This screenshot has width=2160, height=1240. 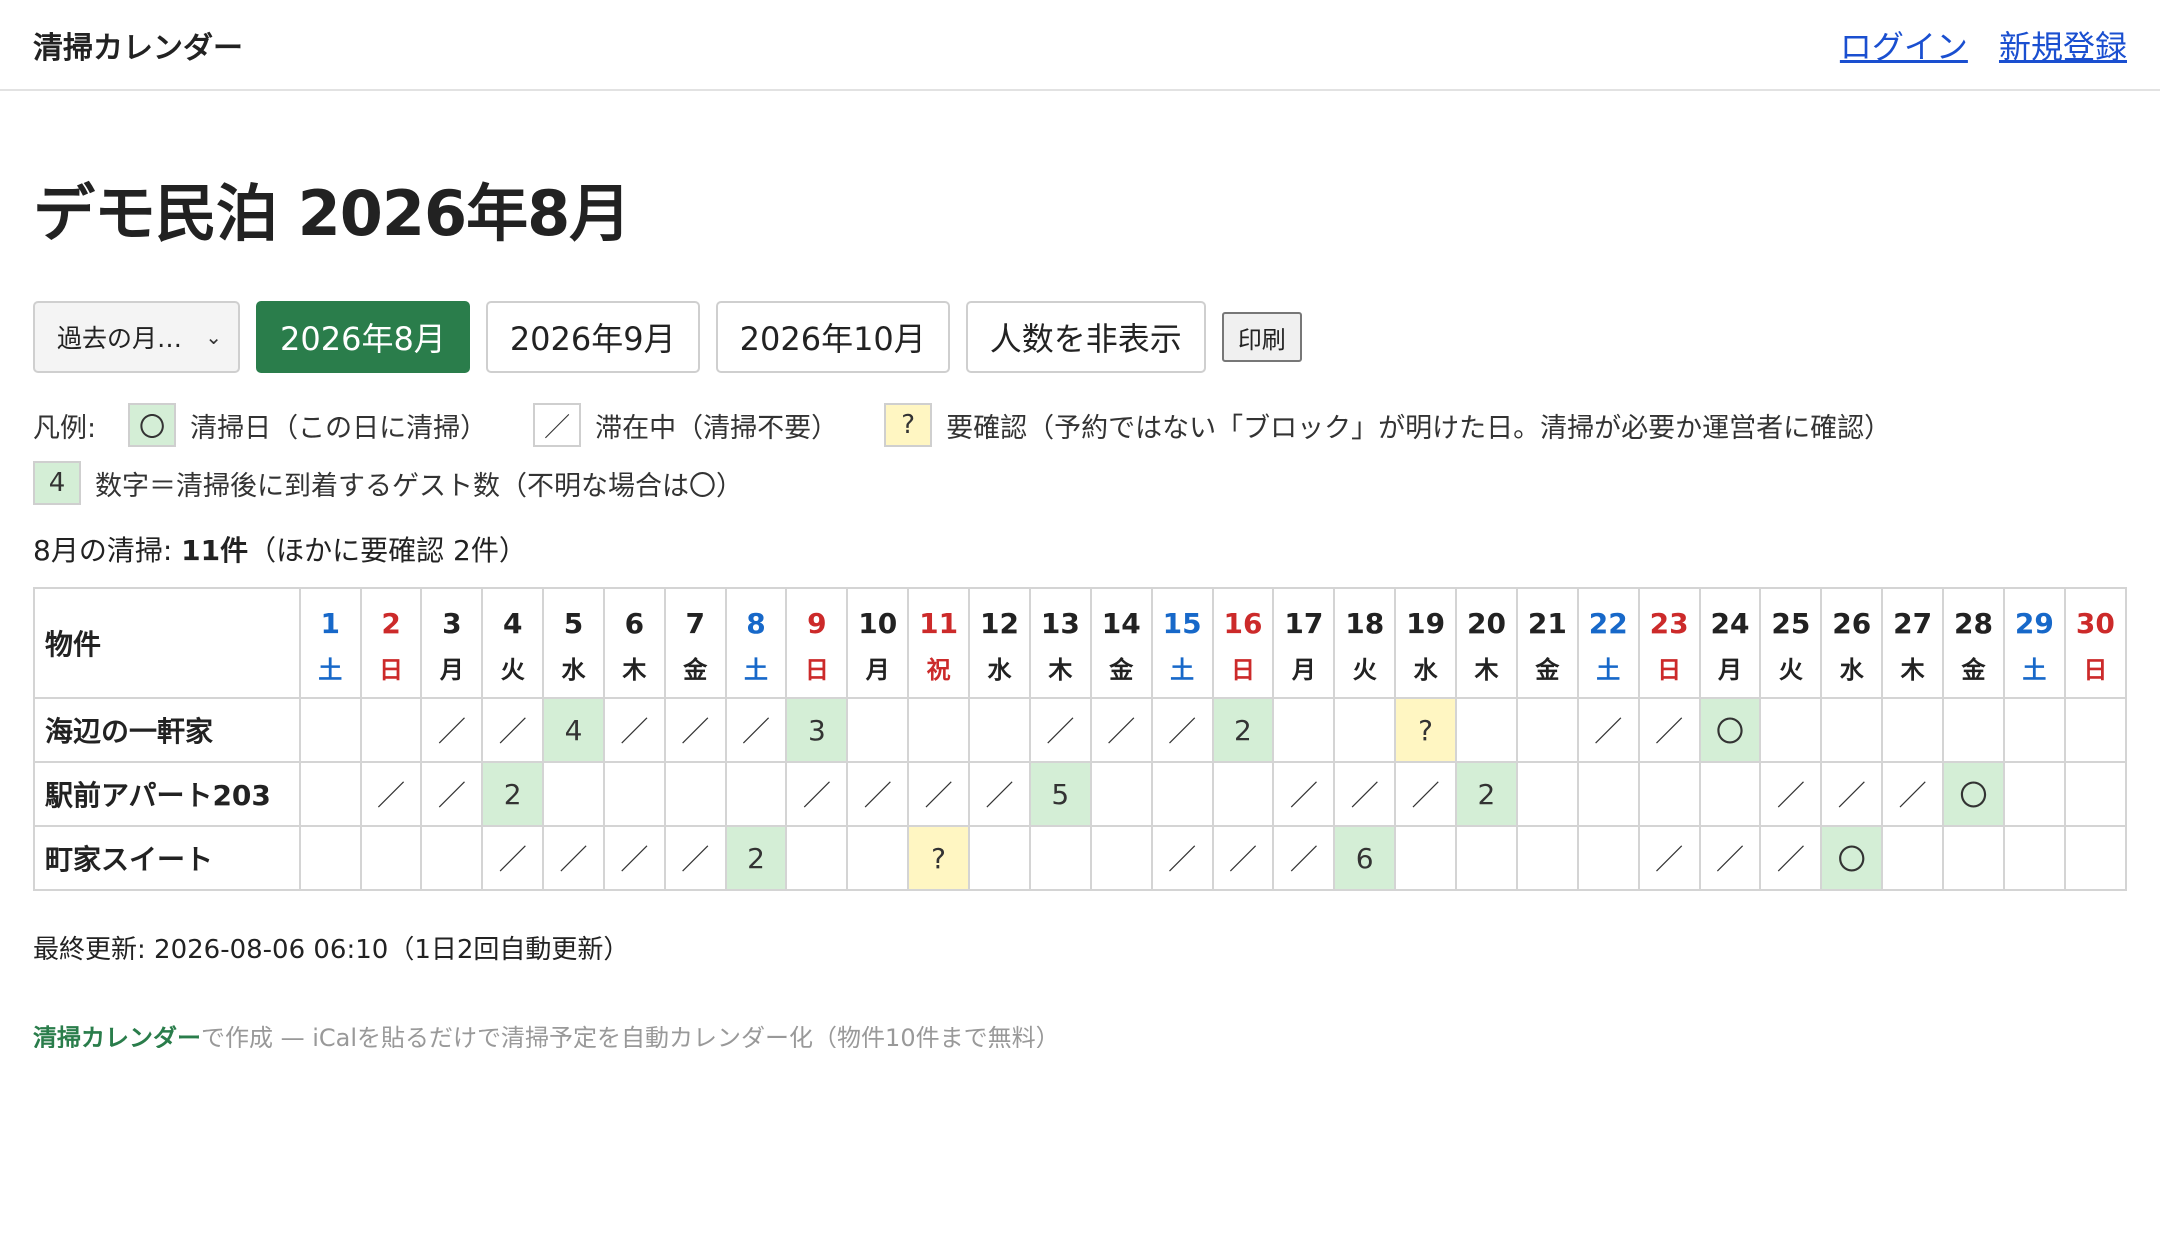 I want to click on calendar-cell: ?, so click(x=1426, y=730).